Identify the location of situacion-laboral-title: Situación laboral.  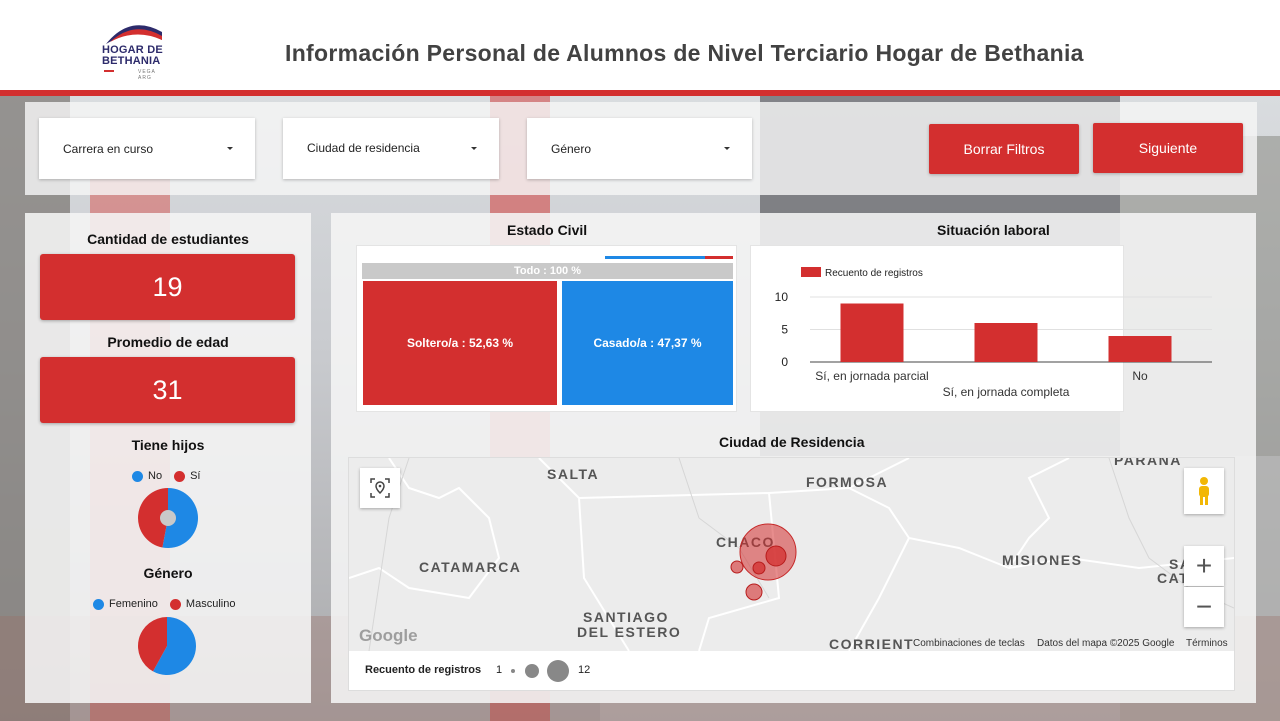
(993, 230).